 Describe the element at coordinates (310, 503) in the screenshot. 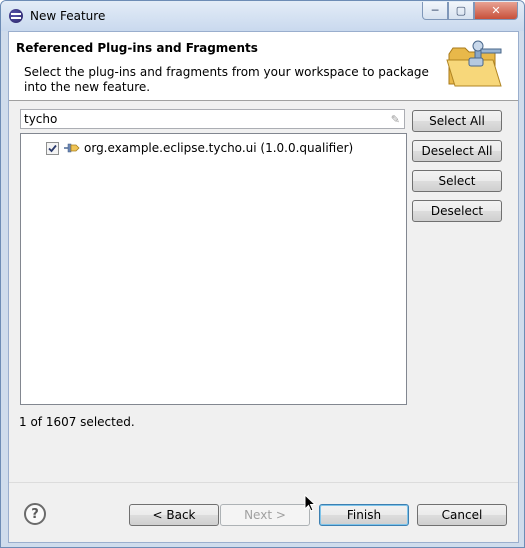

I see `mouse-cursor-icon` at that location.